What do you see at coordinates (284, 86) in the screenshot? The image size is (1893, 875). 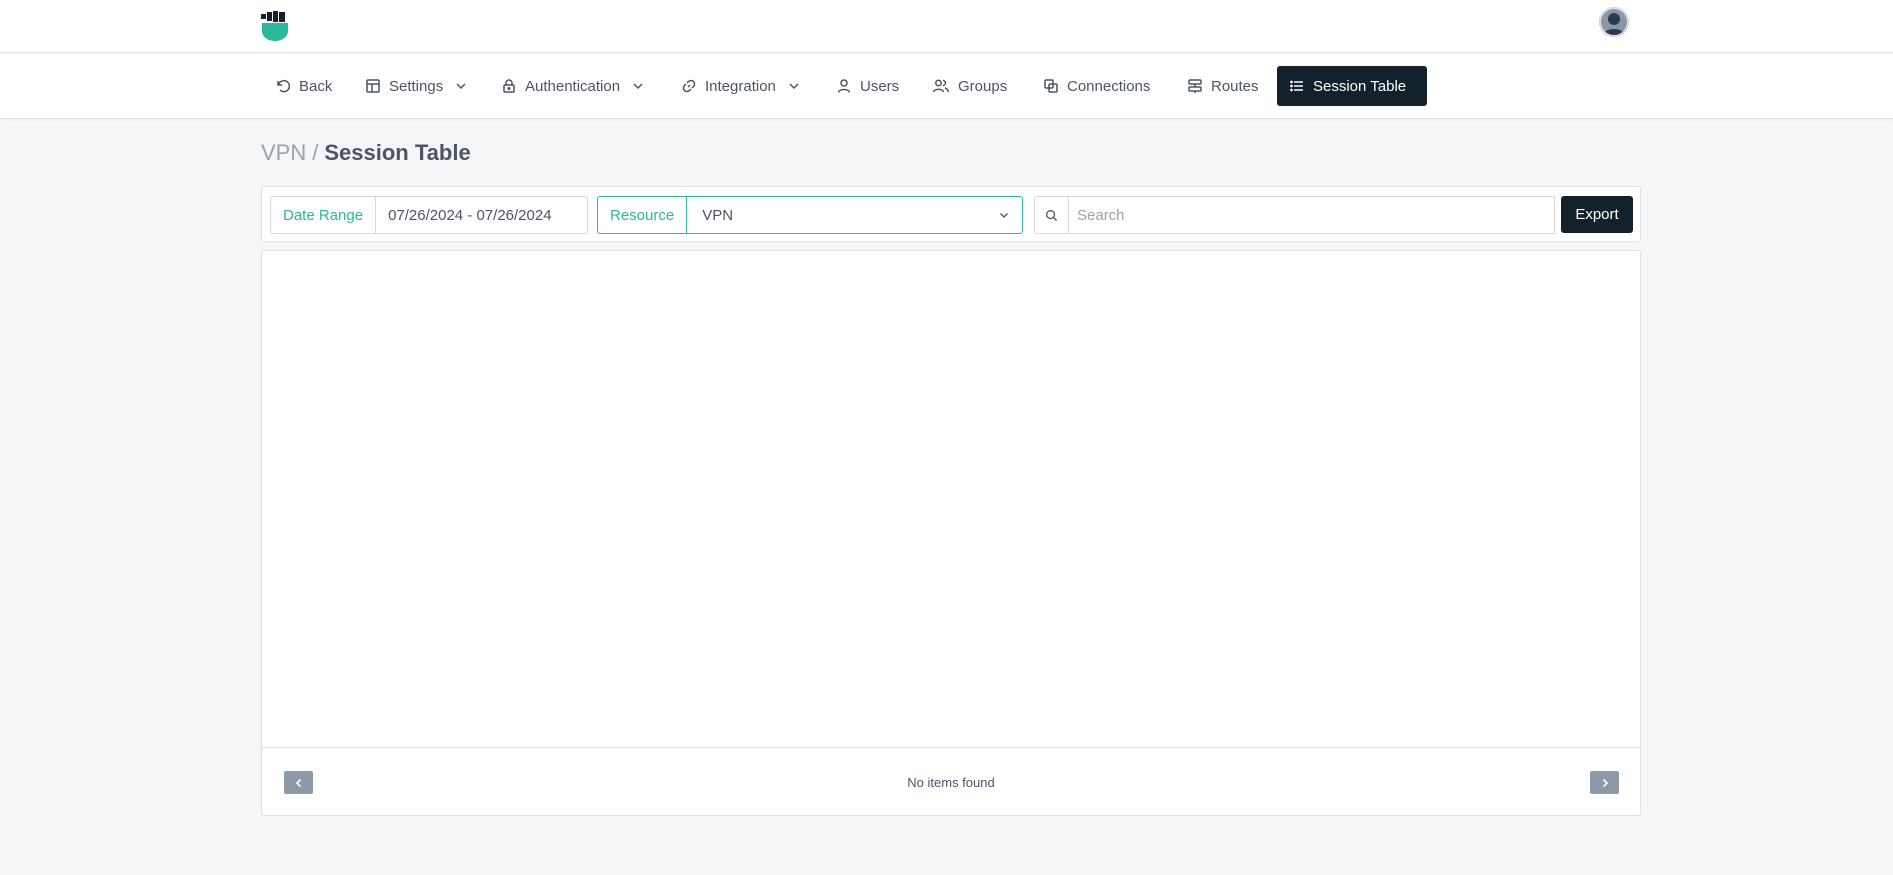 I see `undo-icon` at bounding box center [284, 86].